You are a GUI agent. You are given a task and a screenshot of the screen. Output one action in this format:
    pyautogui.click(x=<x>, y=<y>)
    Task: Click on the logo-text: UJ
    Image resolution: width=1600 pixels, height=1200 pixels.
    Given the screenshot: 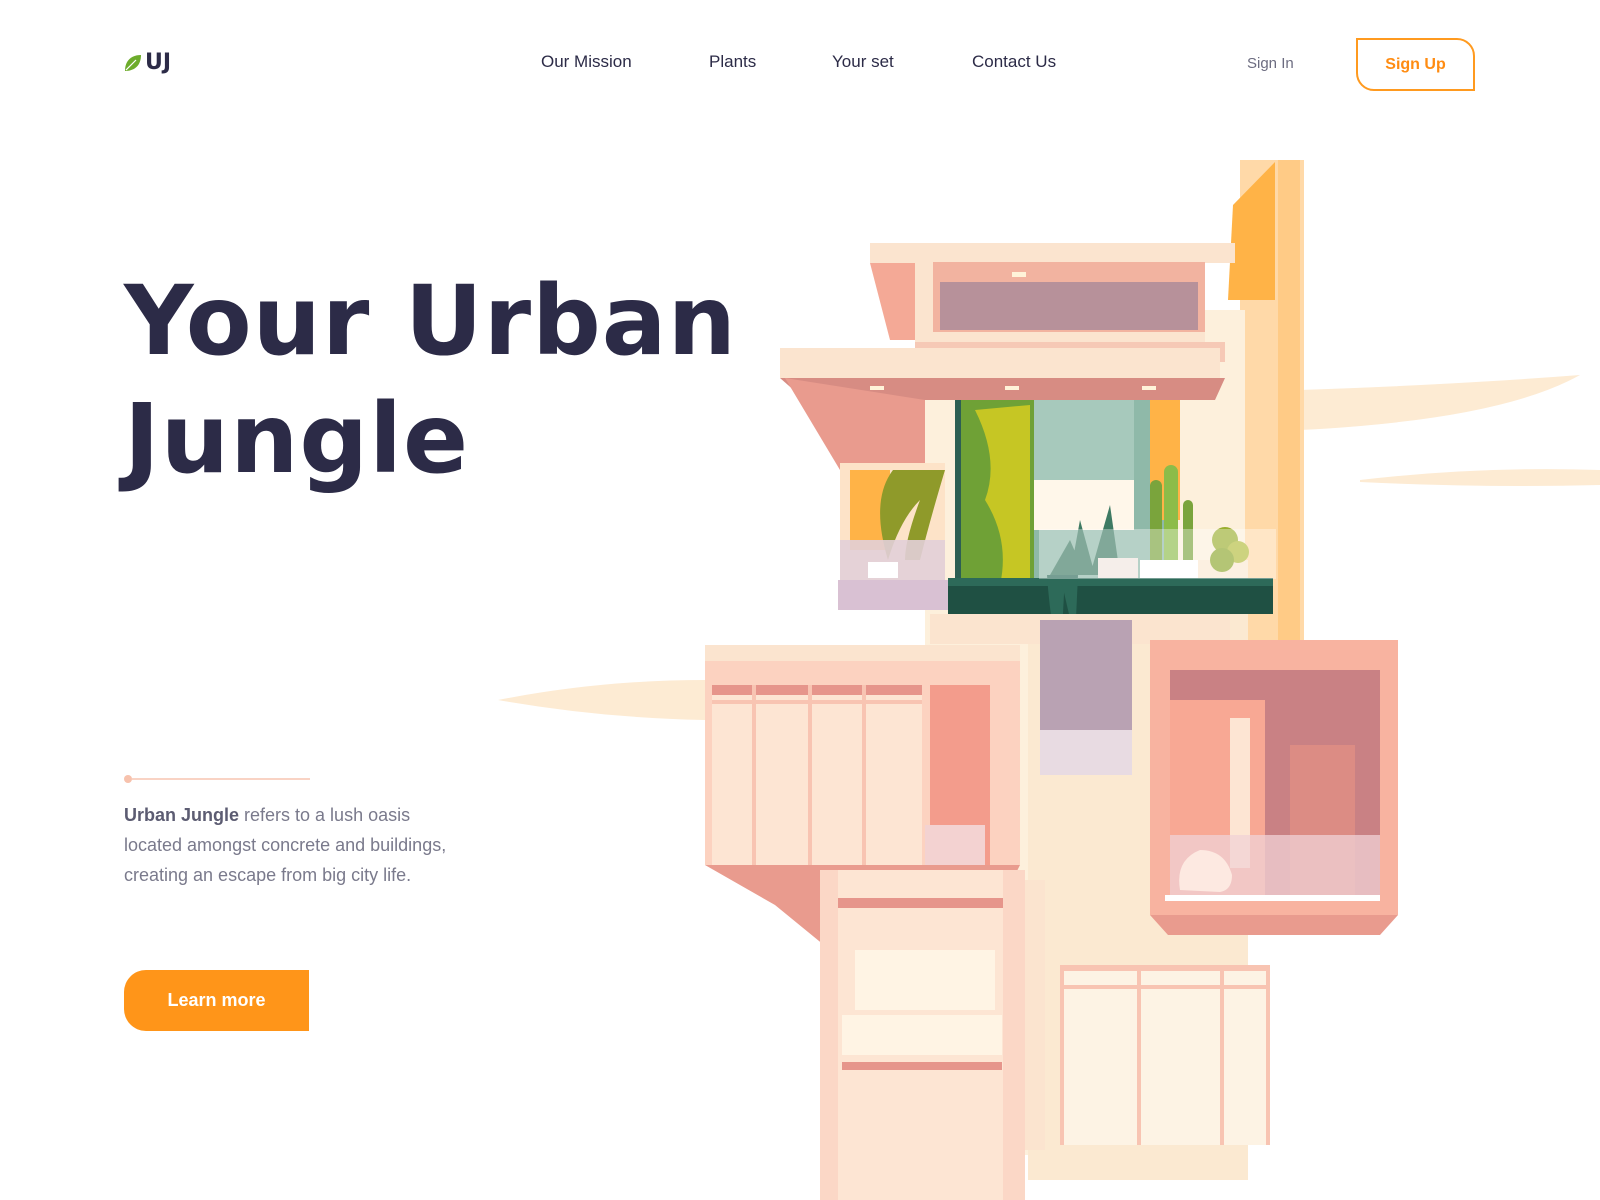 What is the action you would take?
    pyautogui.click(x=158, y=62)
    